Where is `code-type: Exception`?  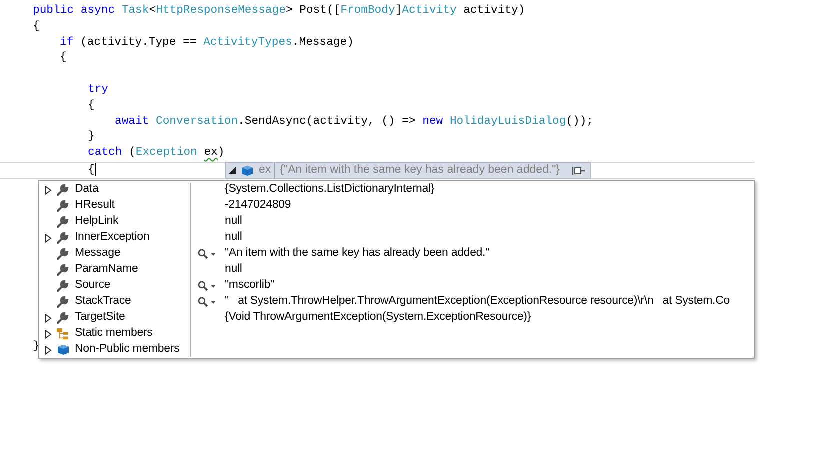
code-type: Exception is located at coordinates (167, 153).